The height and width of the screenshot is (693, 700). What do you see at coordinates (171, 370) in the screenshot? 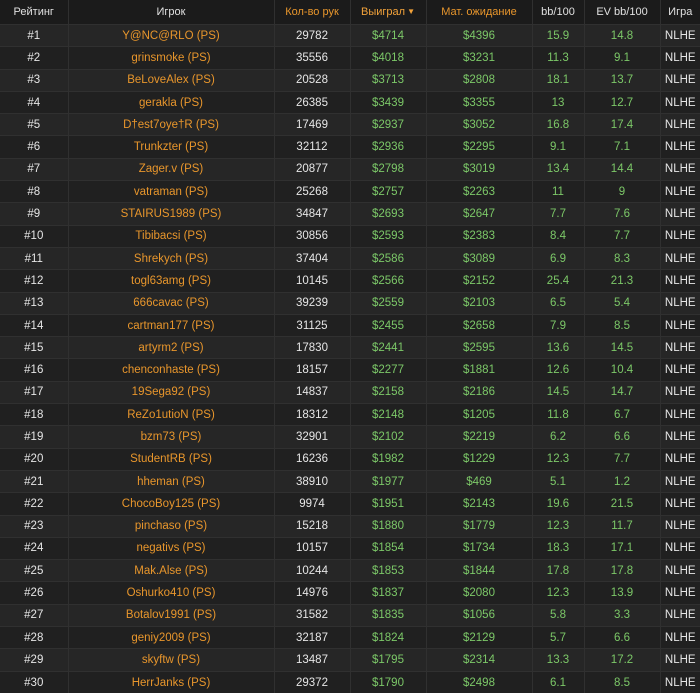
I see `player-link: chenconhaste (PS)` at bounding box center [171, 370].